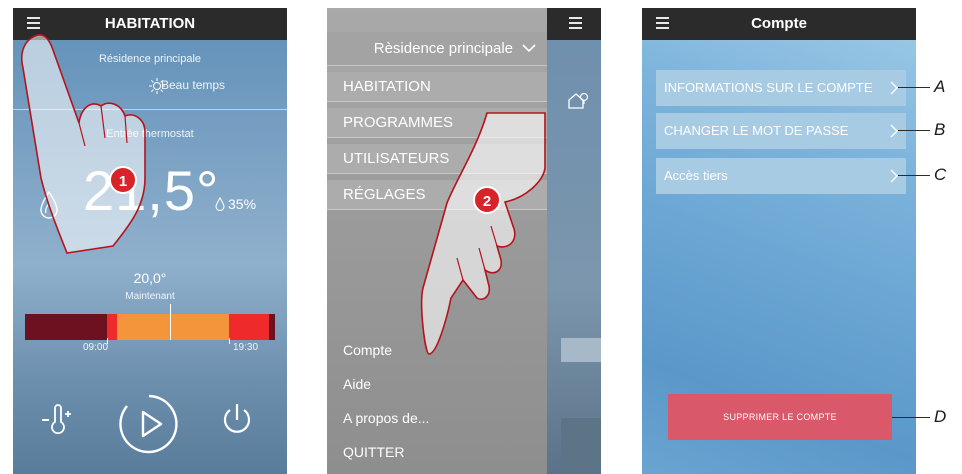 The width and height of the screenshot is (962, 474). What do you see at coordinates (696, 175) in the screenshot?
I see `third-party-access-label: Accès tiers` at bounding box center [696, 175].